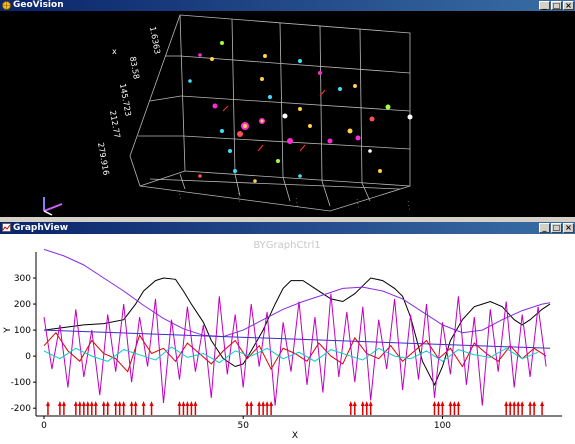 The image size is (575, 444). I want to click on x-tick-label: 50, so click(243, 426).